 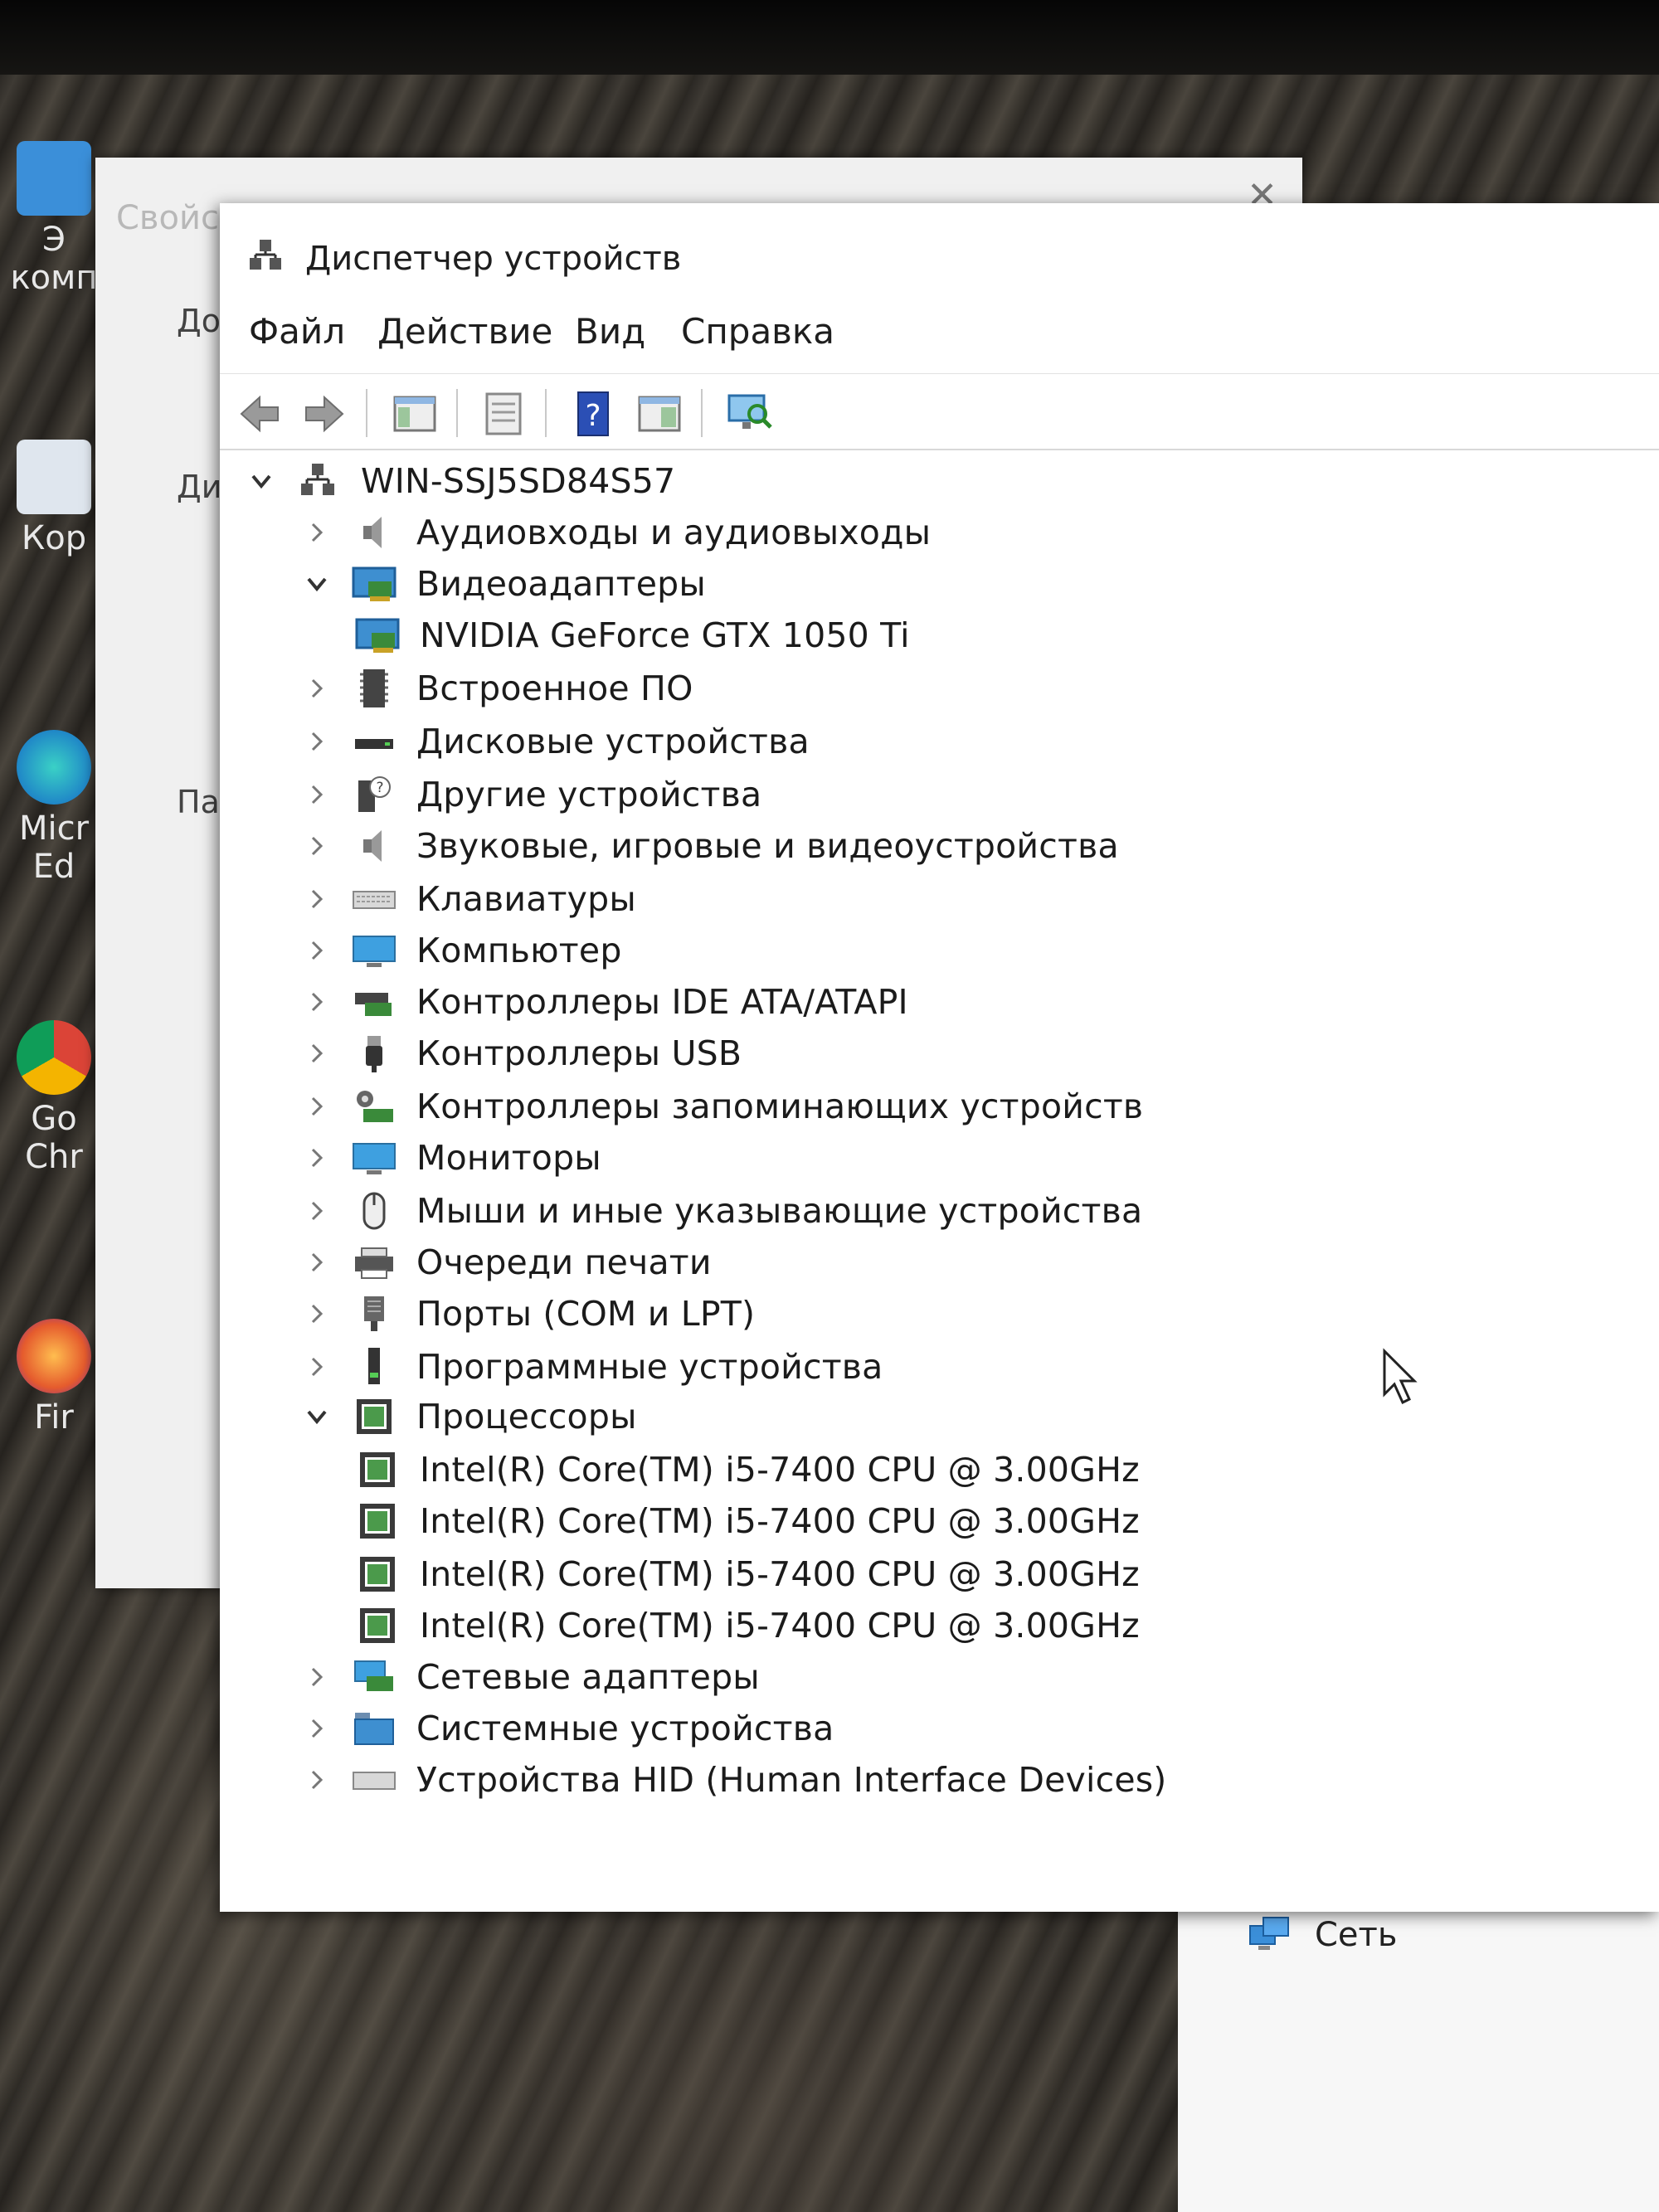 I want to click on tree-item-sound-video-game: Звуковые, игровые и видеоустройства, so click(x=709, y=846).